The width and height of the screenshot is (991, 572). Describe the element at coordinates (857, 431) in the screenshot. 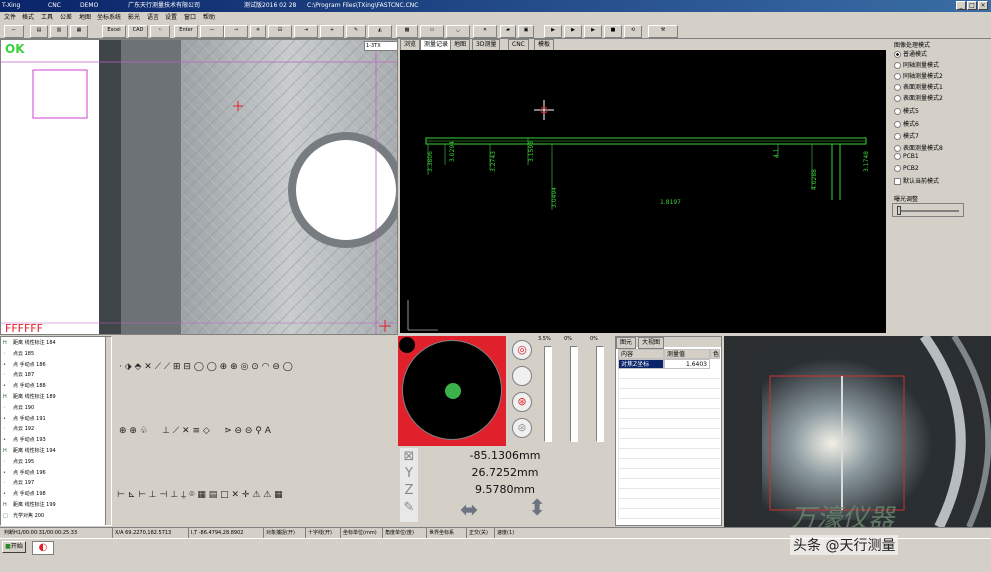

I see `live-camera: 万濠仪器` at that location.